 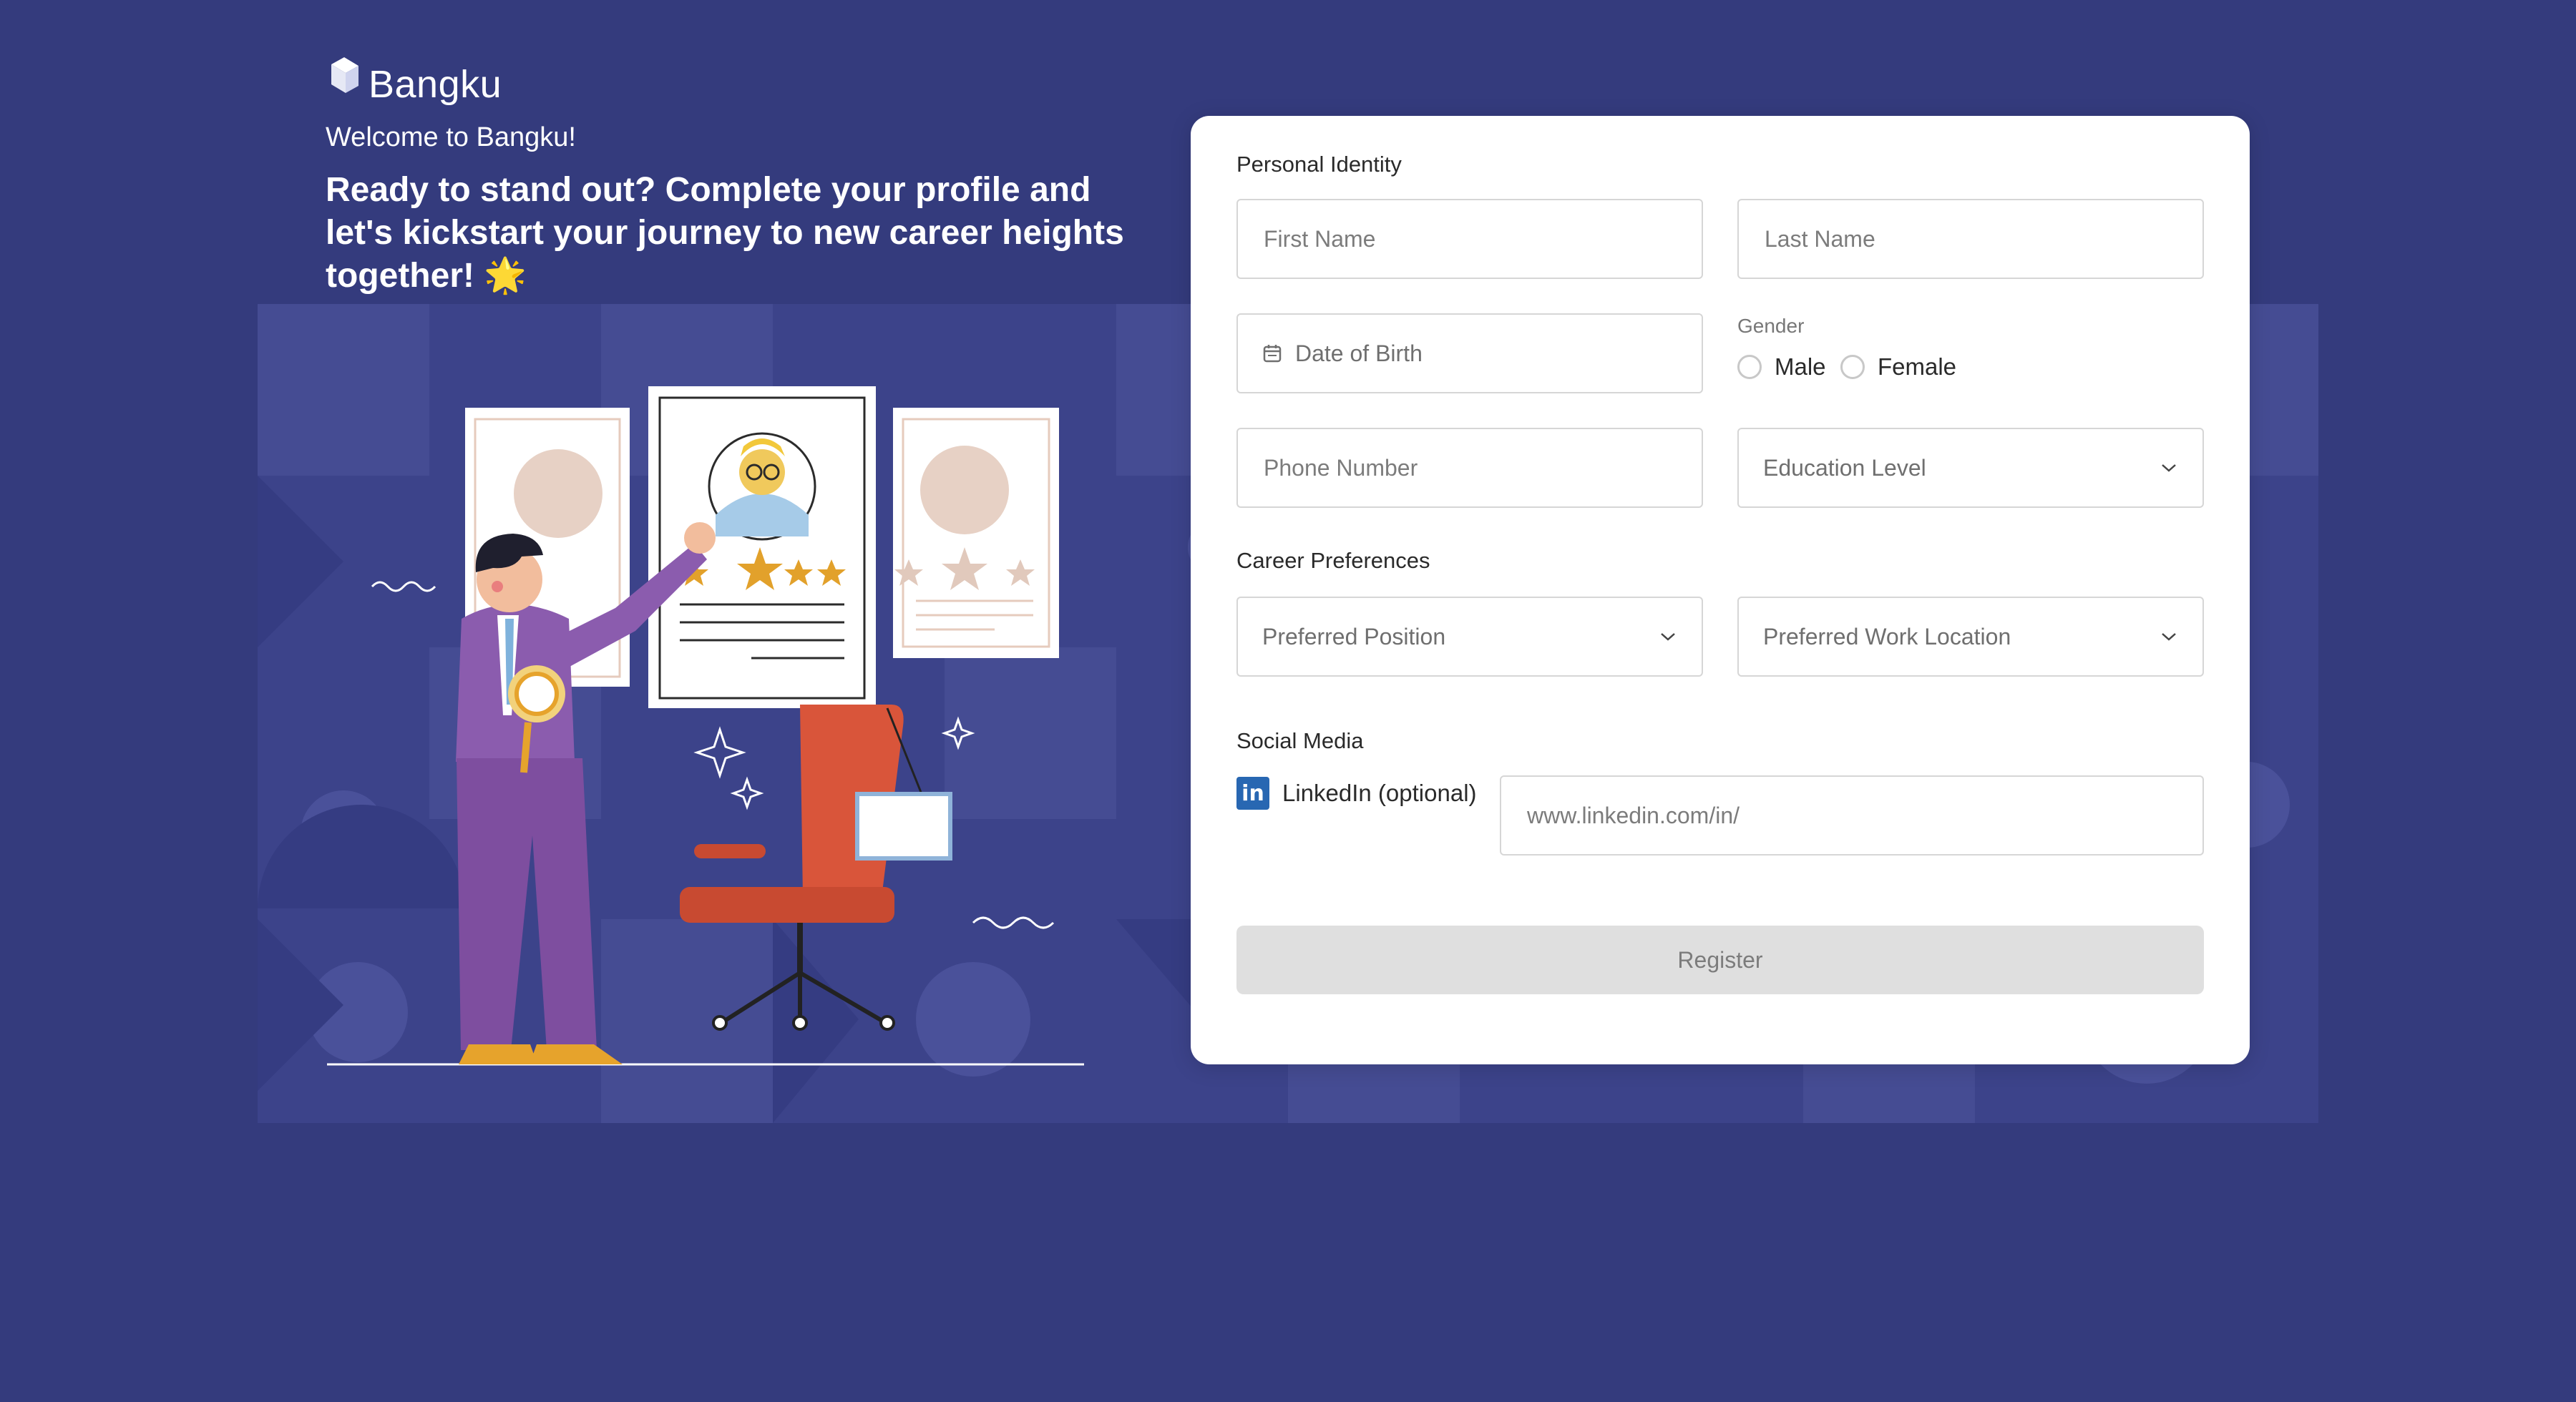 I want to click on brand-logo: Bangku, so click(x=414, y=84).